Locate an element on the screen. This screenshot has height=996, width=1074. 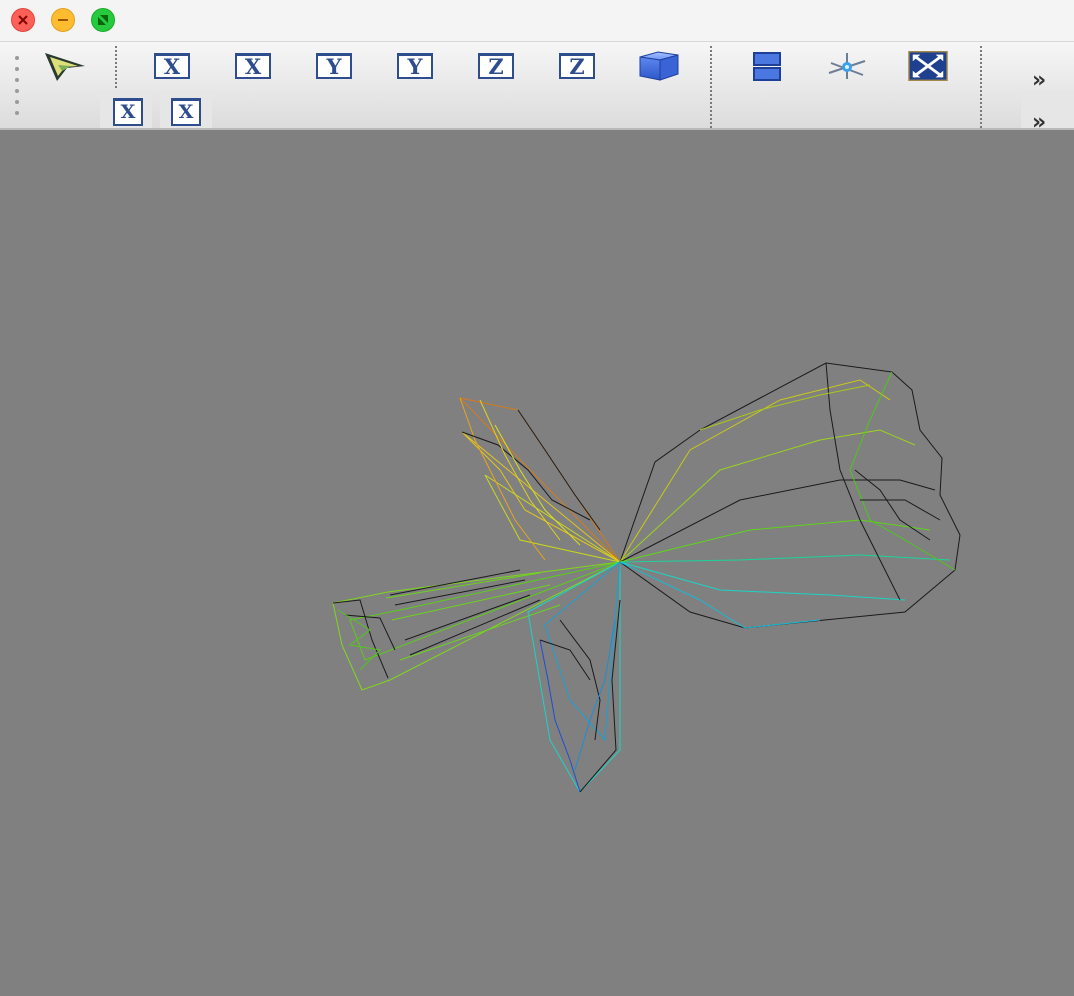
rotate-x-negative-button: X is located at coordinates (253, 66).